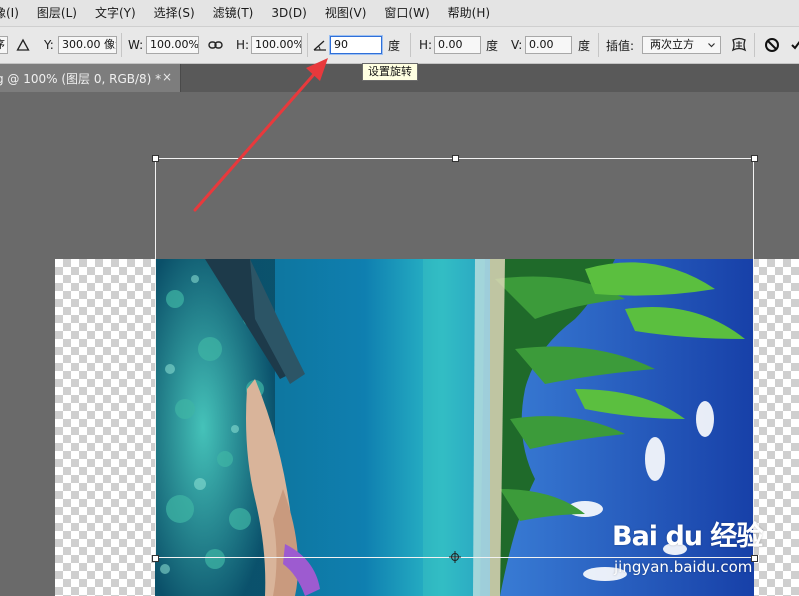  What do you see at coordinates (276, 45) in the screenshot?
I see `height-input: 100.00%` at bounding box center [276, 45].